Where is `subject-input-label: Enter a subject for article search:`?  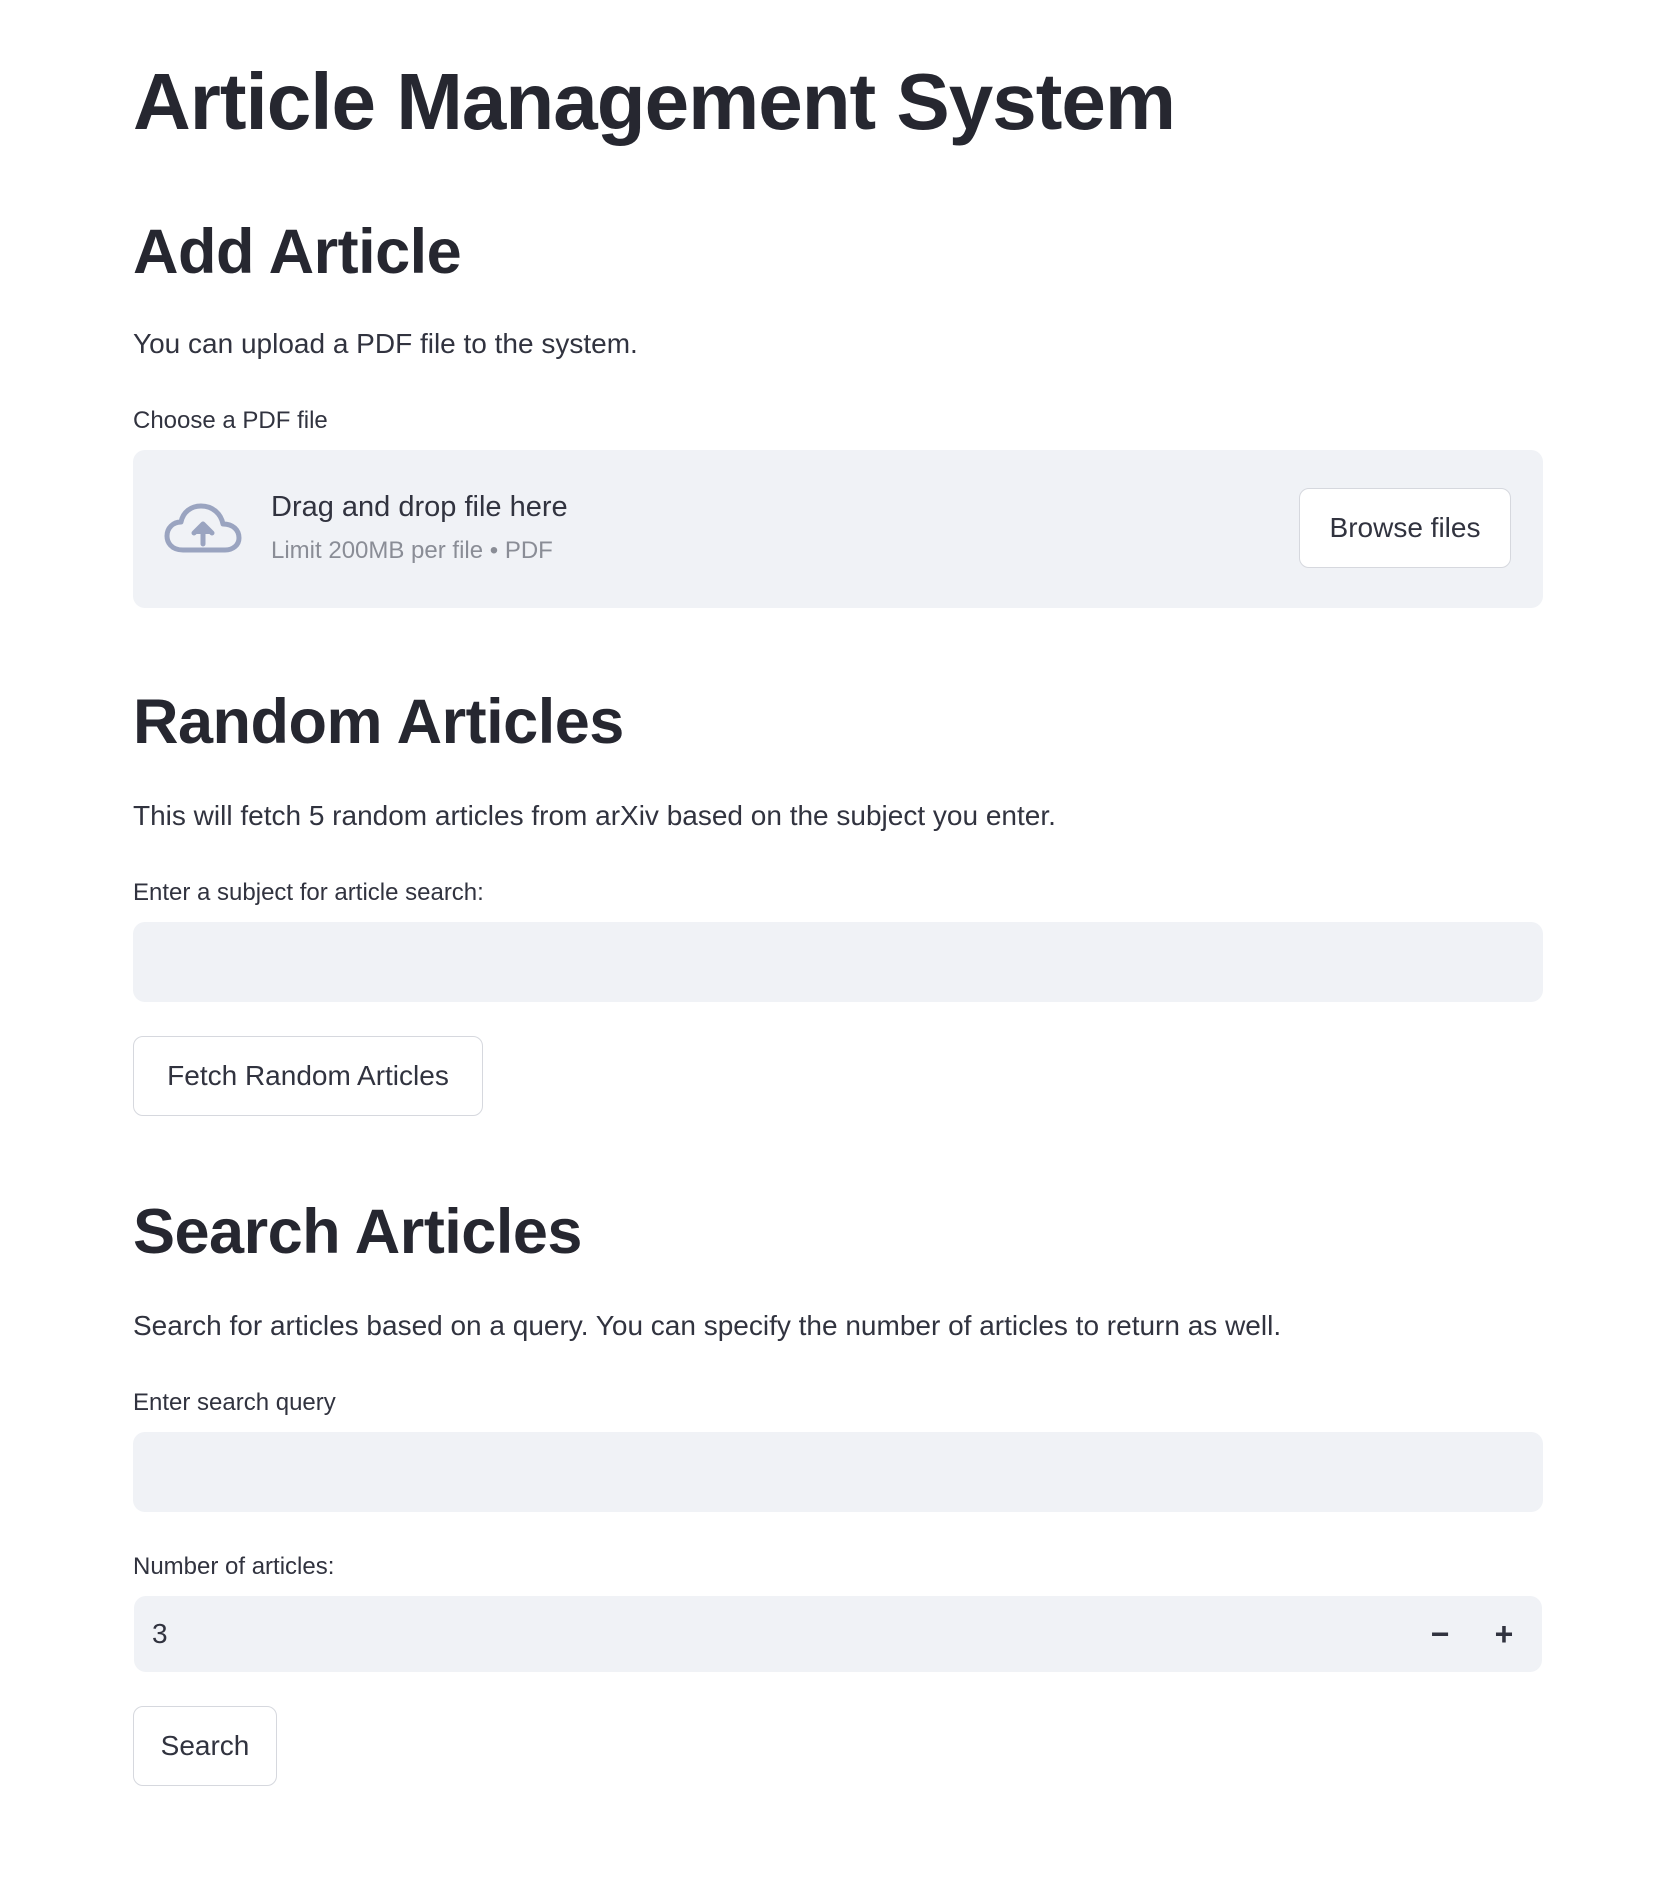
subject-input-label: Enter a subject for article search: is located at coordinates (308, 892).